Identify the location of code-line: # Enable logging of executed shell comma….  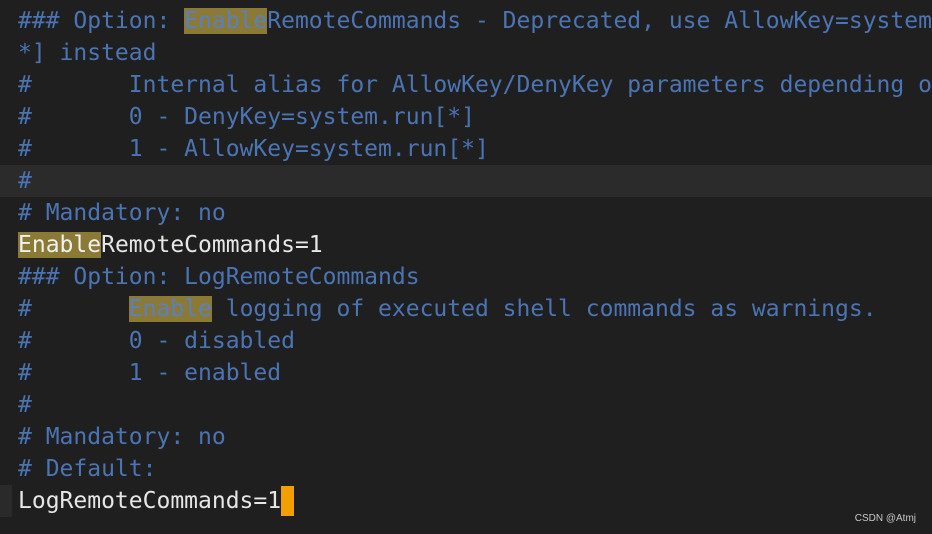
(466, 309).